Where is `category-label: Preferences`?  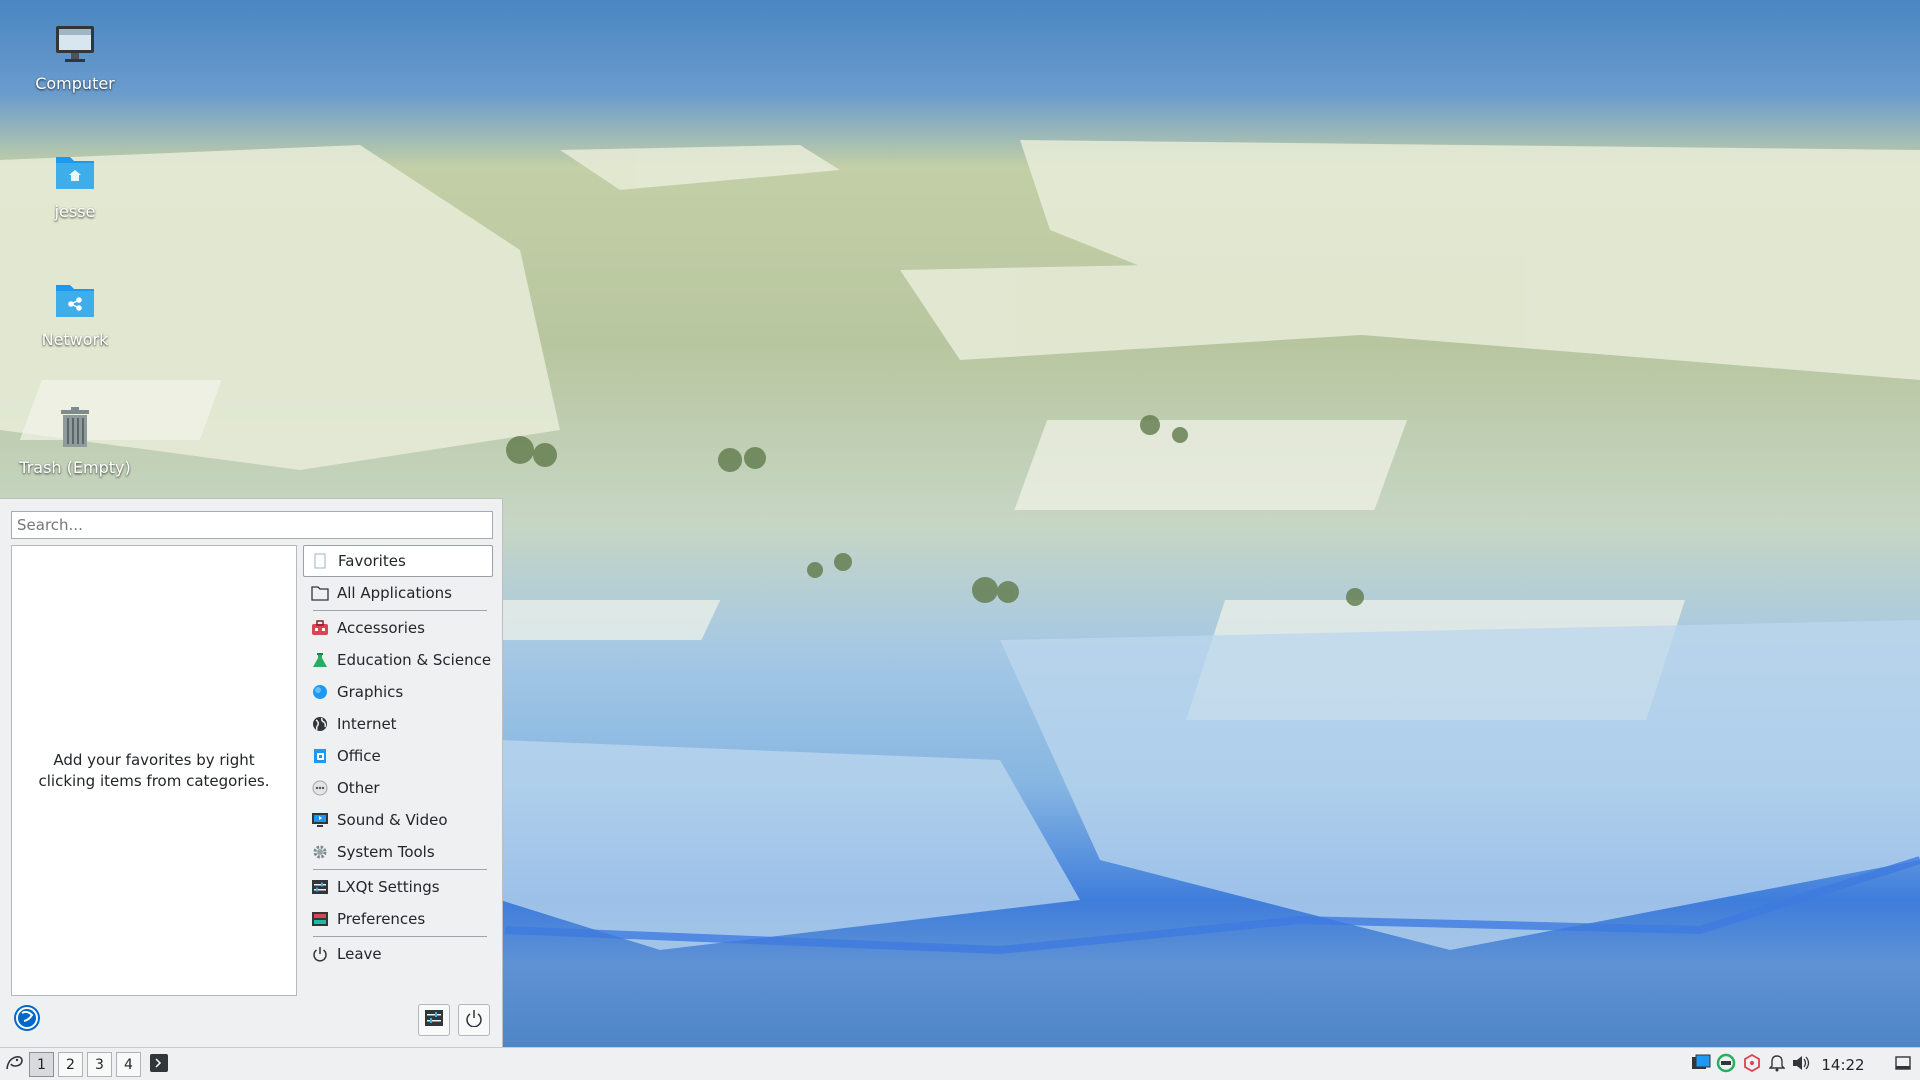
category-label: Preferences is located at coordinates (381, 919).